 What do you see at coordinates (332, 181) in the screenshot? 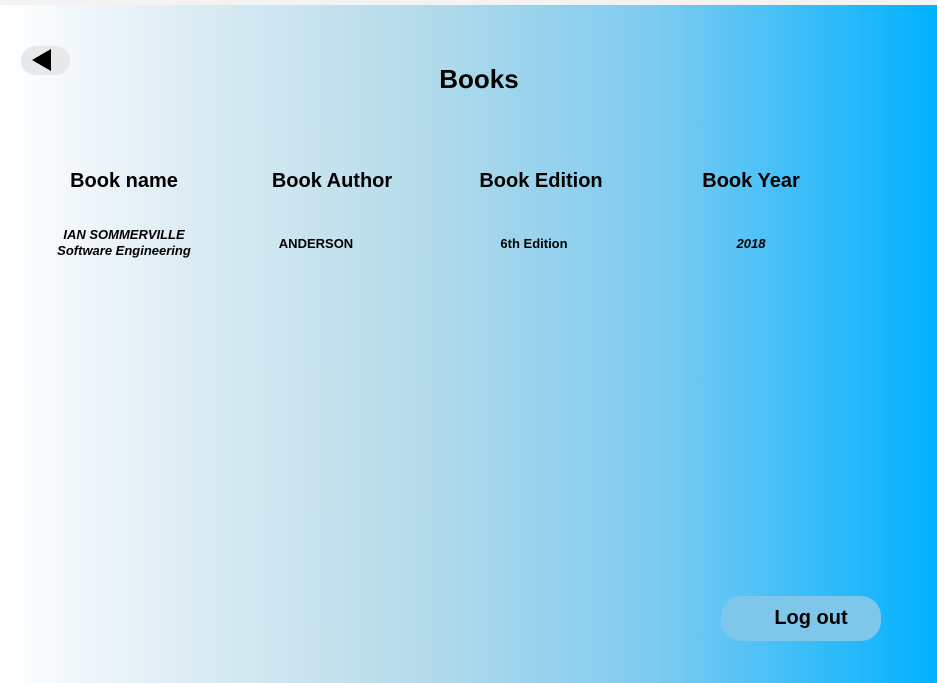
I see `column-header-book-author: Book Author` at bounding box center [332, 181].